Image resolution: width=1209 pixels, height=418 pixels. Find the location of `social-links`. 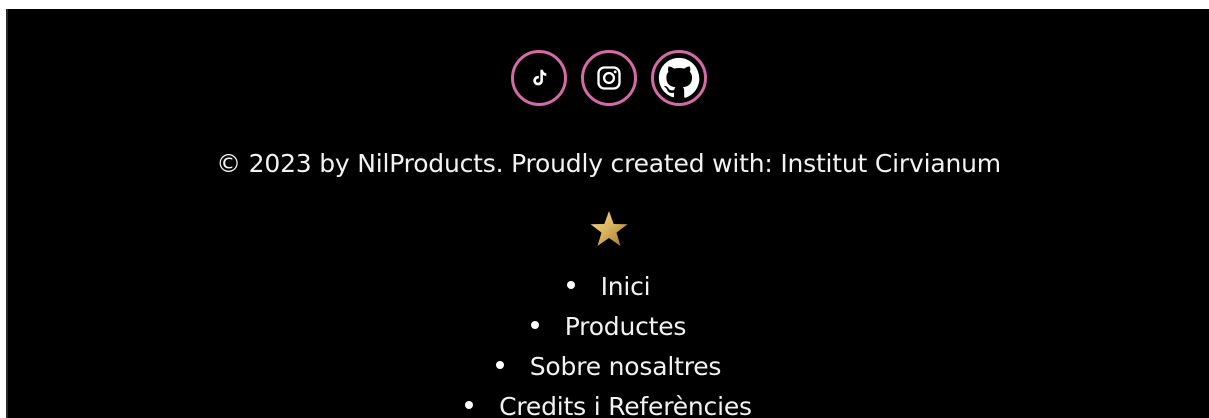

social-links is located at coordinates (608, 78).